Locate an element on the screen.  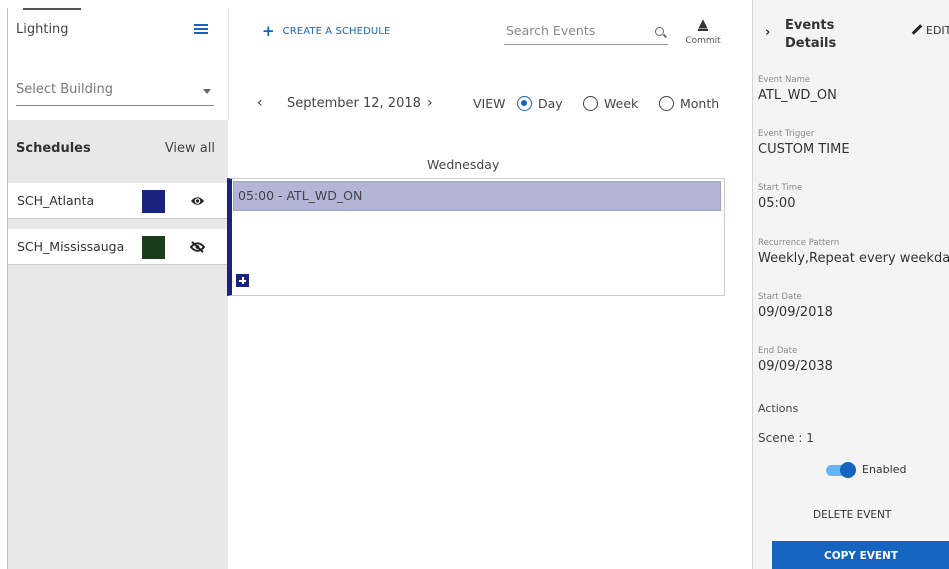
commit-label: Commit is located at coordinates (703, 41).